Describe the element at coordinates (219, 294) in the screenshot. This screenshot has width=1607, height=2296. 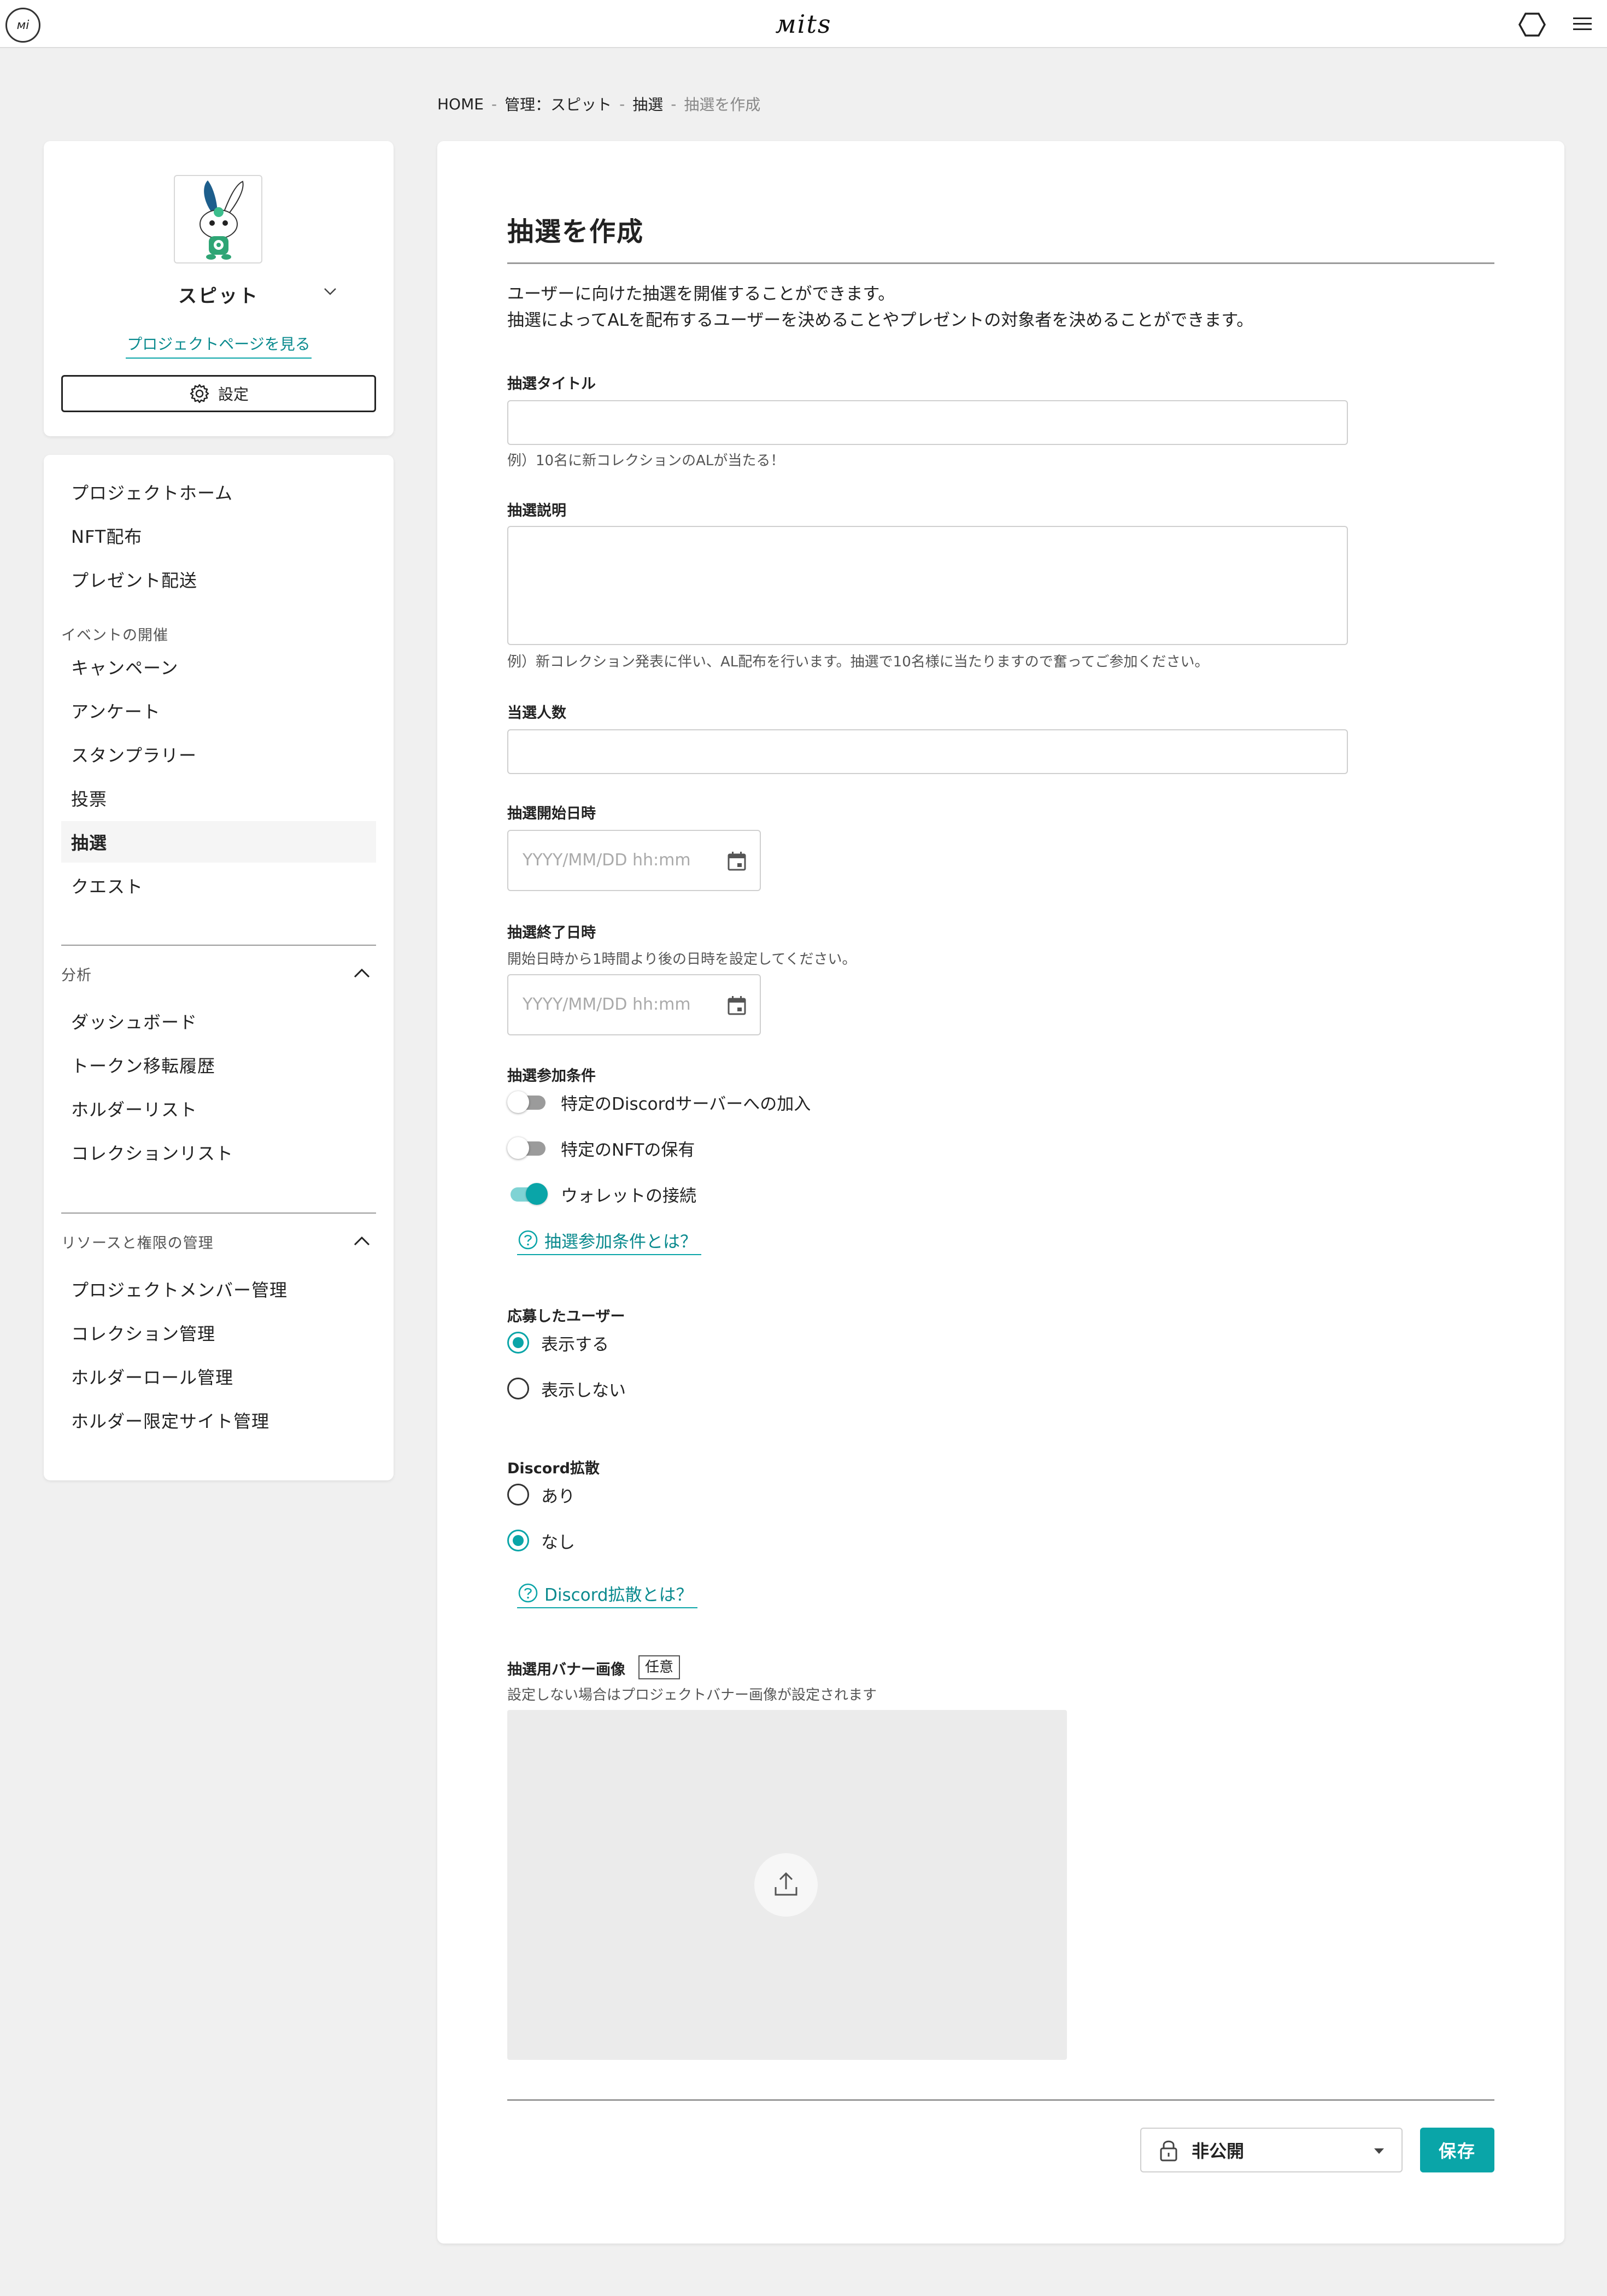
I see `project-name: スピット` at that location.